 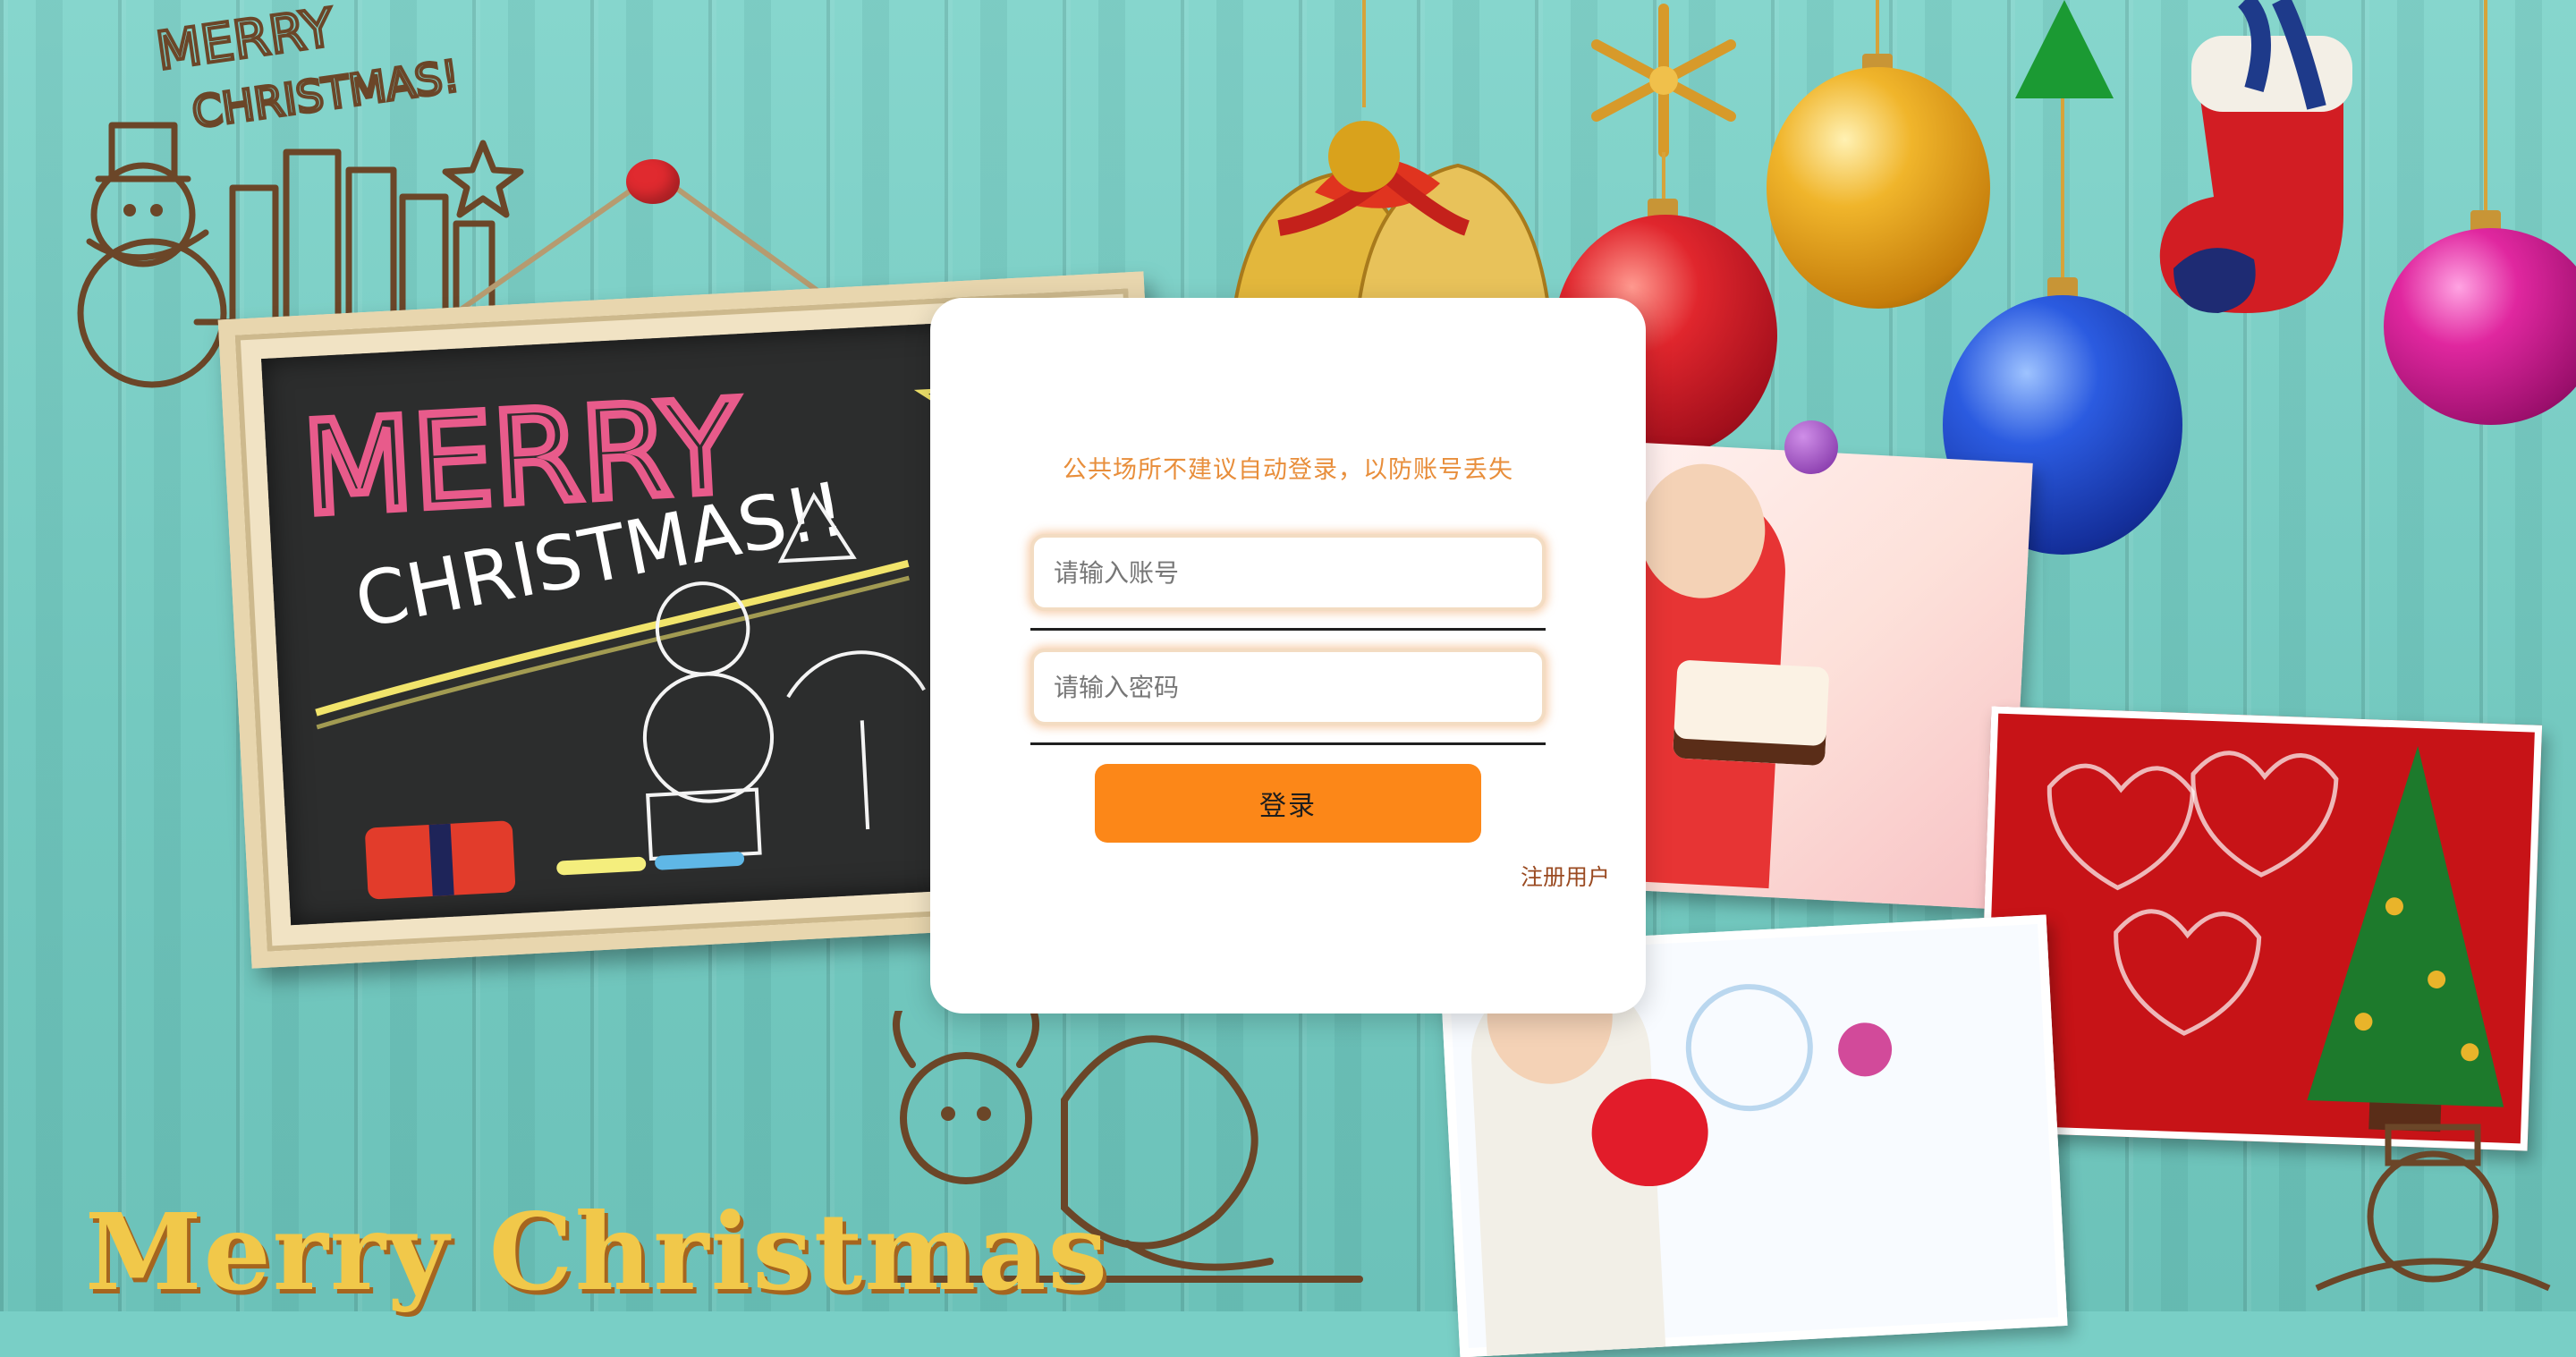 What do you see at coordinates (597, 1252) in the screenshot?
I see `merry-christmas-banner: Merry Christmas` at bounding box center [597, 1252].